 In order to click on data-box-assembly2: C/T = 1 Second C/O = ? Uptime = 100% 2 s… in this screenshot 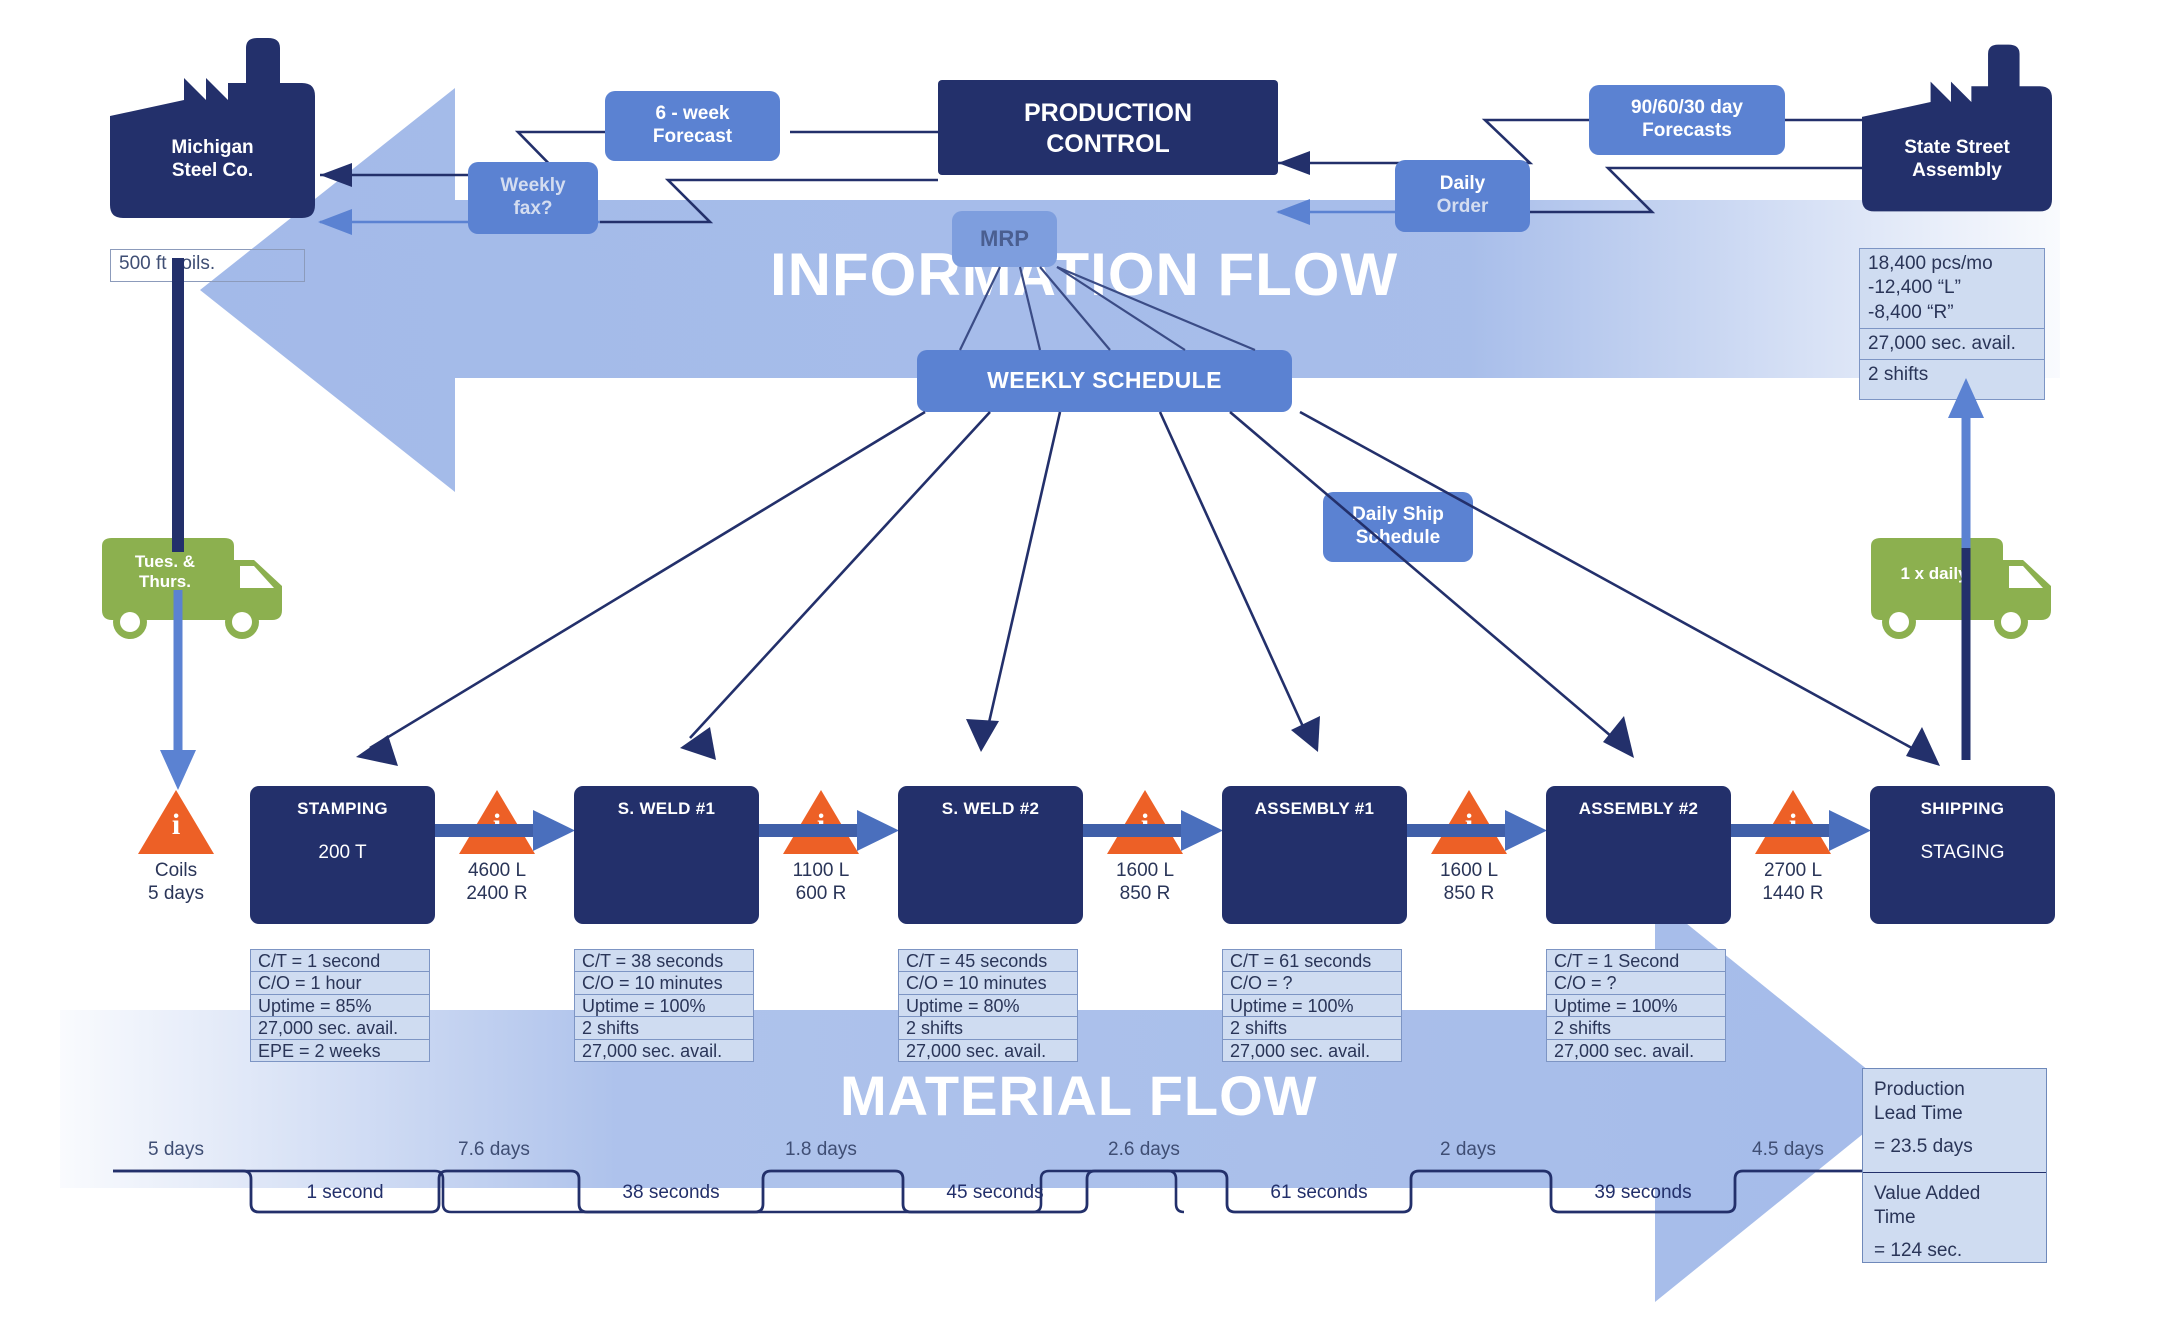, I will do `click(1636, 1005)`.